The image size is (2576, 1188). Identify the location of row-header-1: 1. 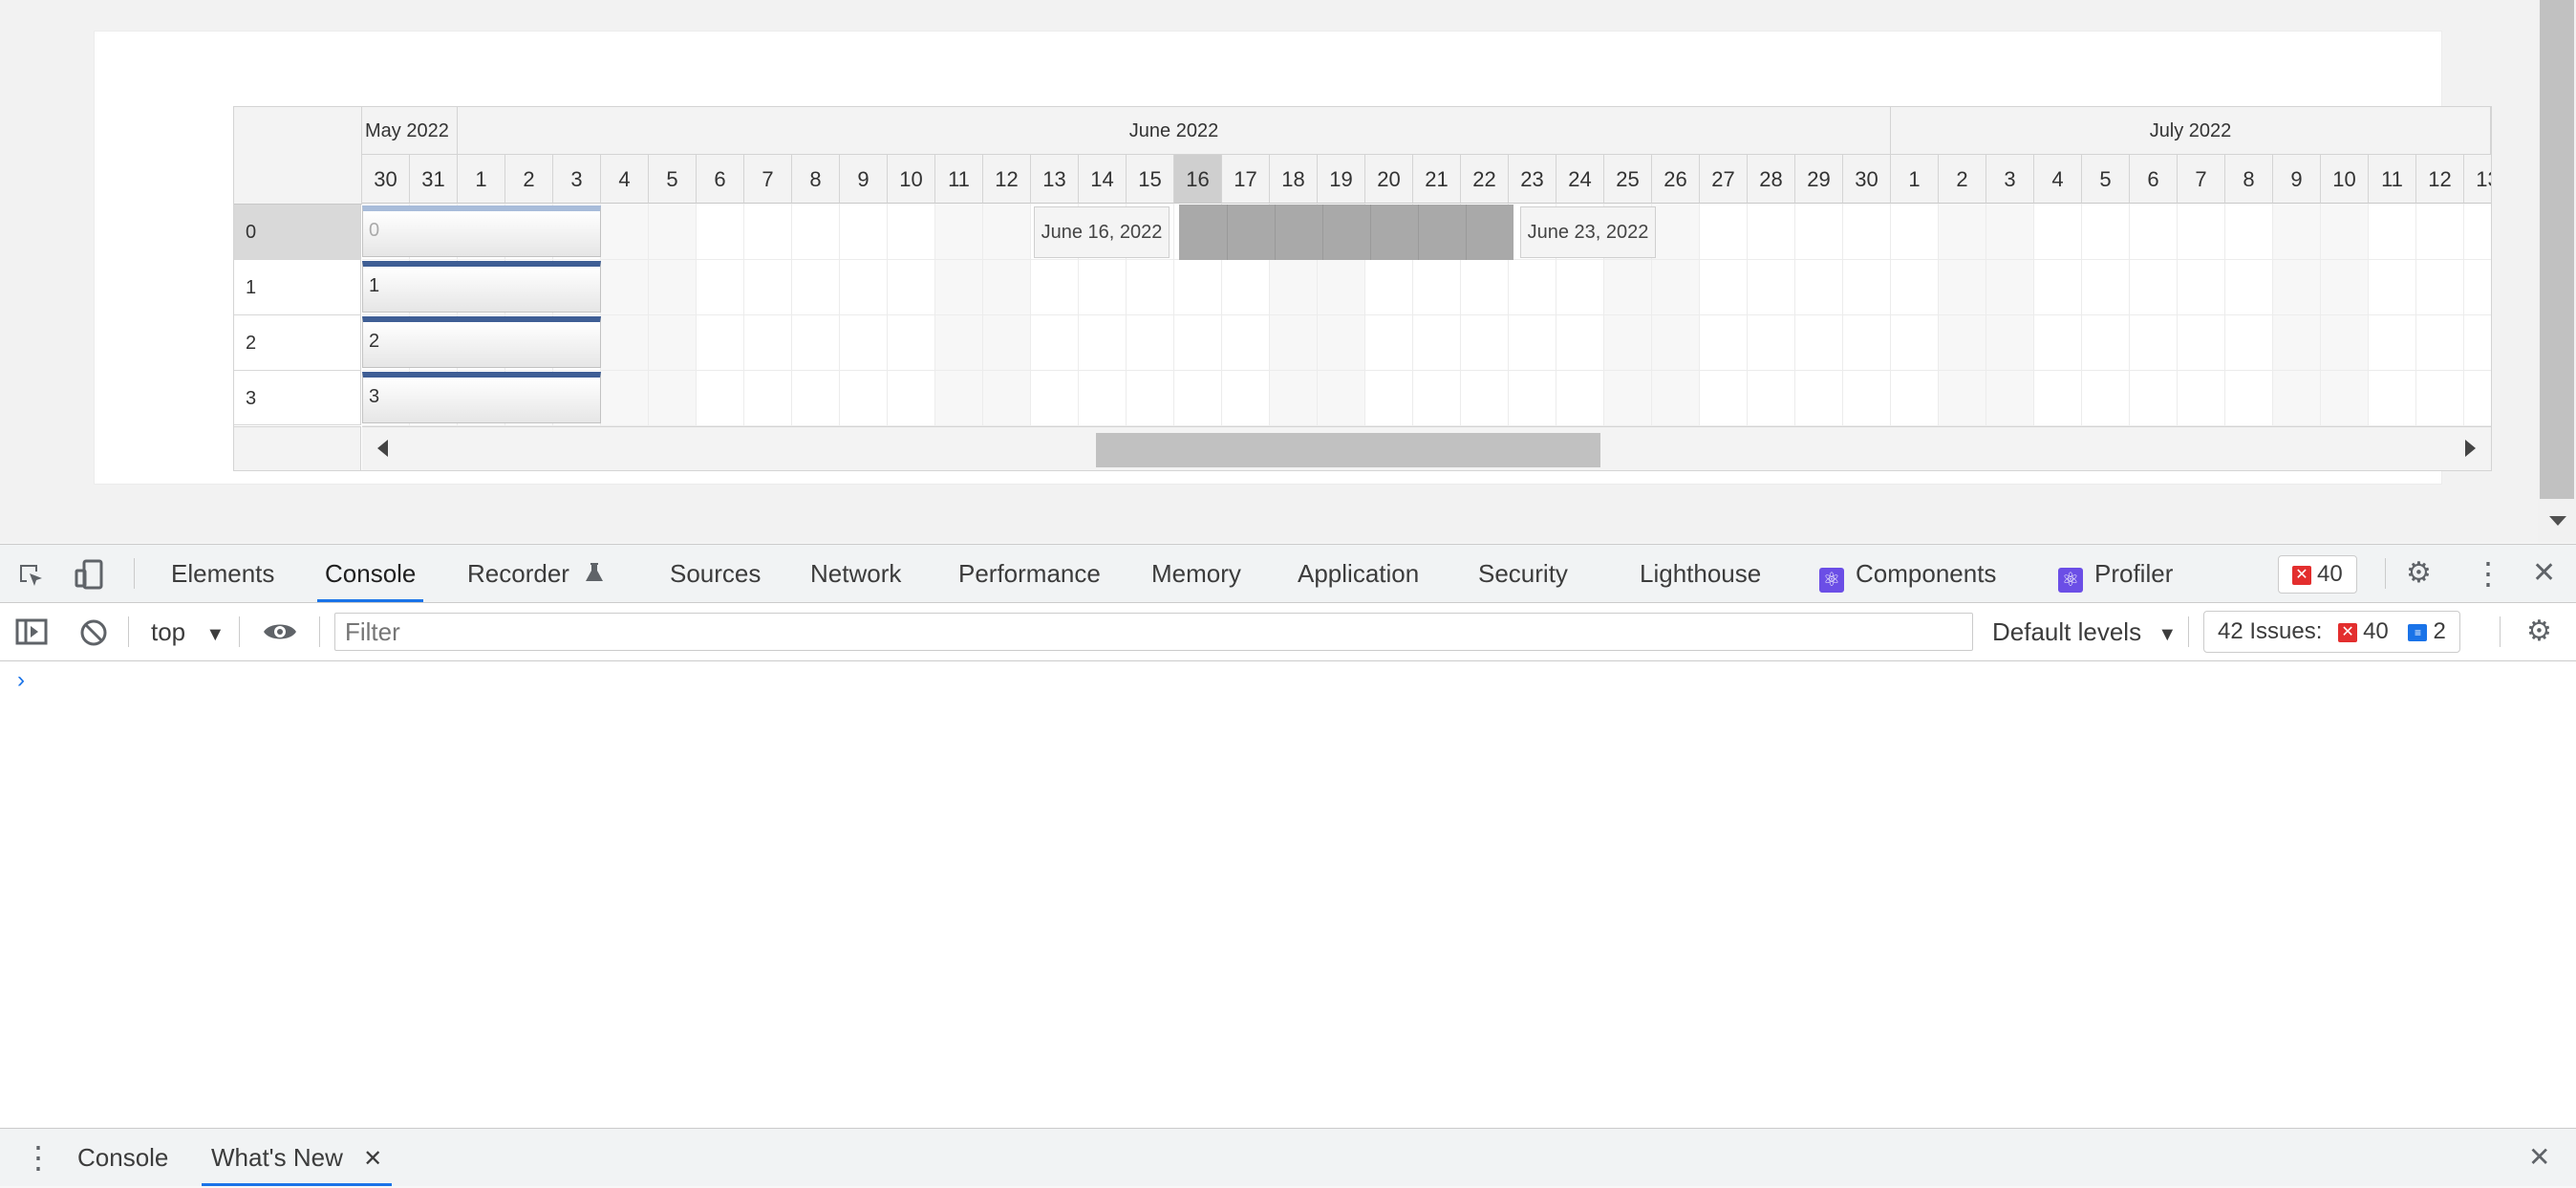
(297, 287).